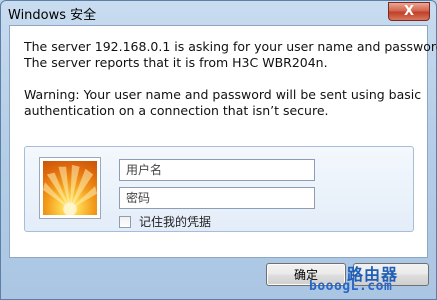 The width and height of the screenshot is (437, 300). Describe the element at coordinates (217, 170) in the screenshot. I see `username-input` at that location.